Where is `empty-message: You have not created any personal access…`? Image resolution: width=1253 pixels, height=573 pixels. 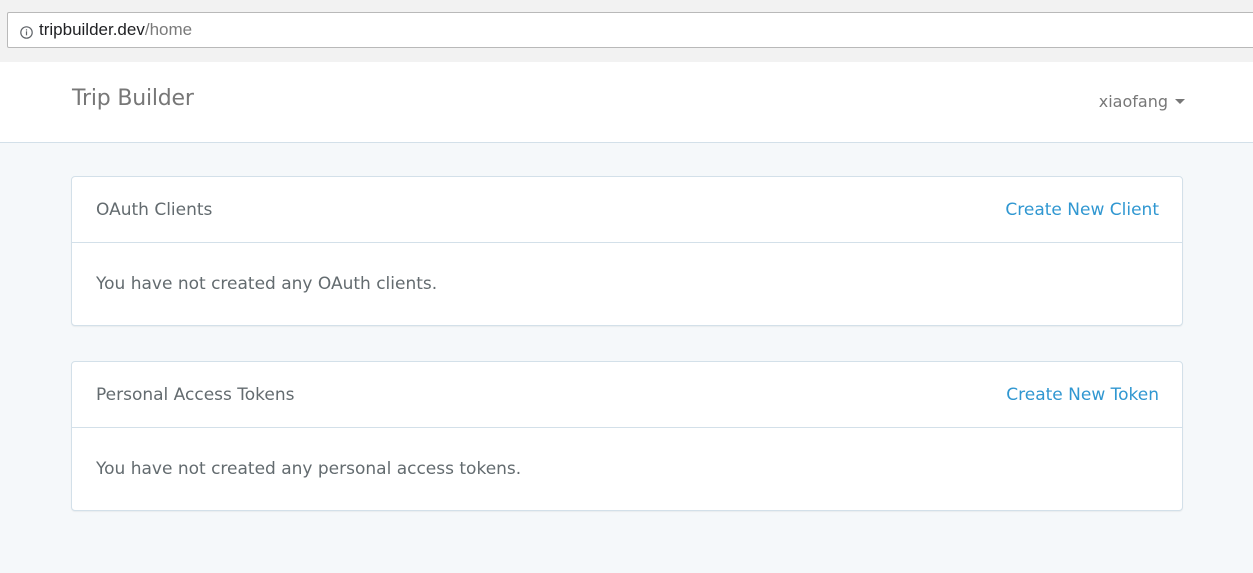 empty-message: You have not created any personal access… is located at coordinates (309, 469).